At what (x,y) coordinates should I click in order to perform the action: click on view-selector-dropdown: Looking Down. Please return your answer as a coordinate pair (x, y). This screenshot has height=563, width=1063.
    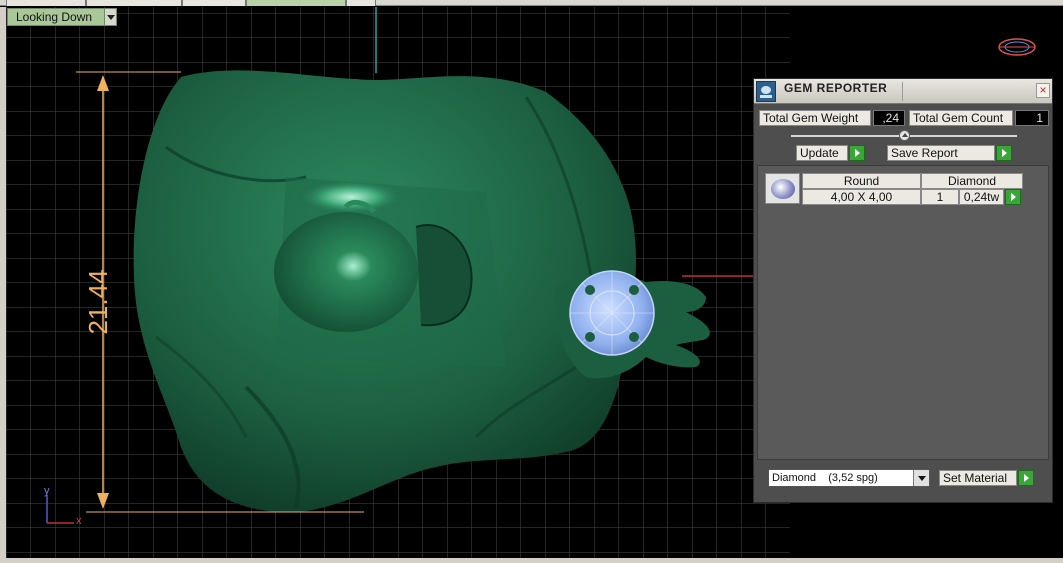
    Looking at the image, I should click on (62, 17).